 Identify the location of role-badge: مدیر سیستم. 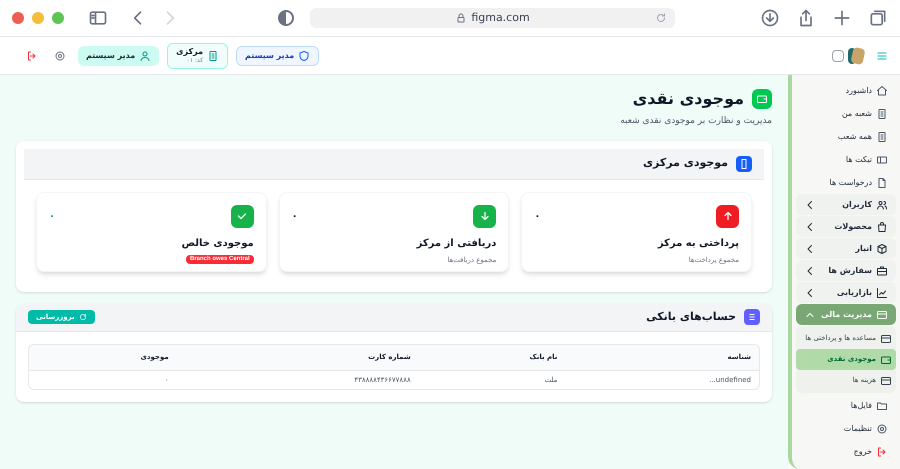
(278, 56).